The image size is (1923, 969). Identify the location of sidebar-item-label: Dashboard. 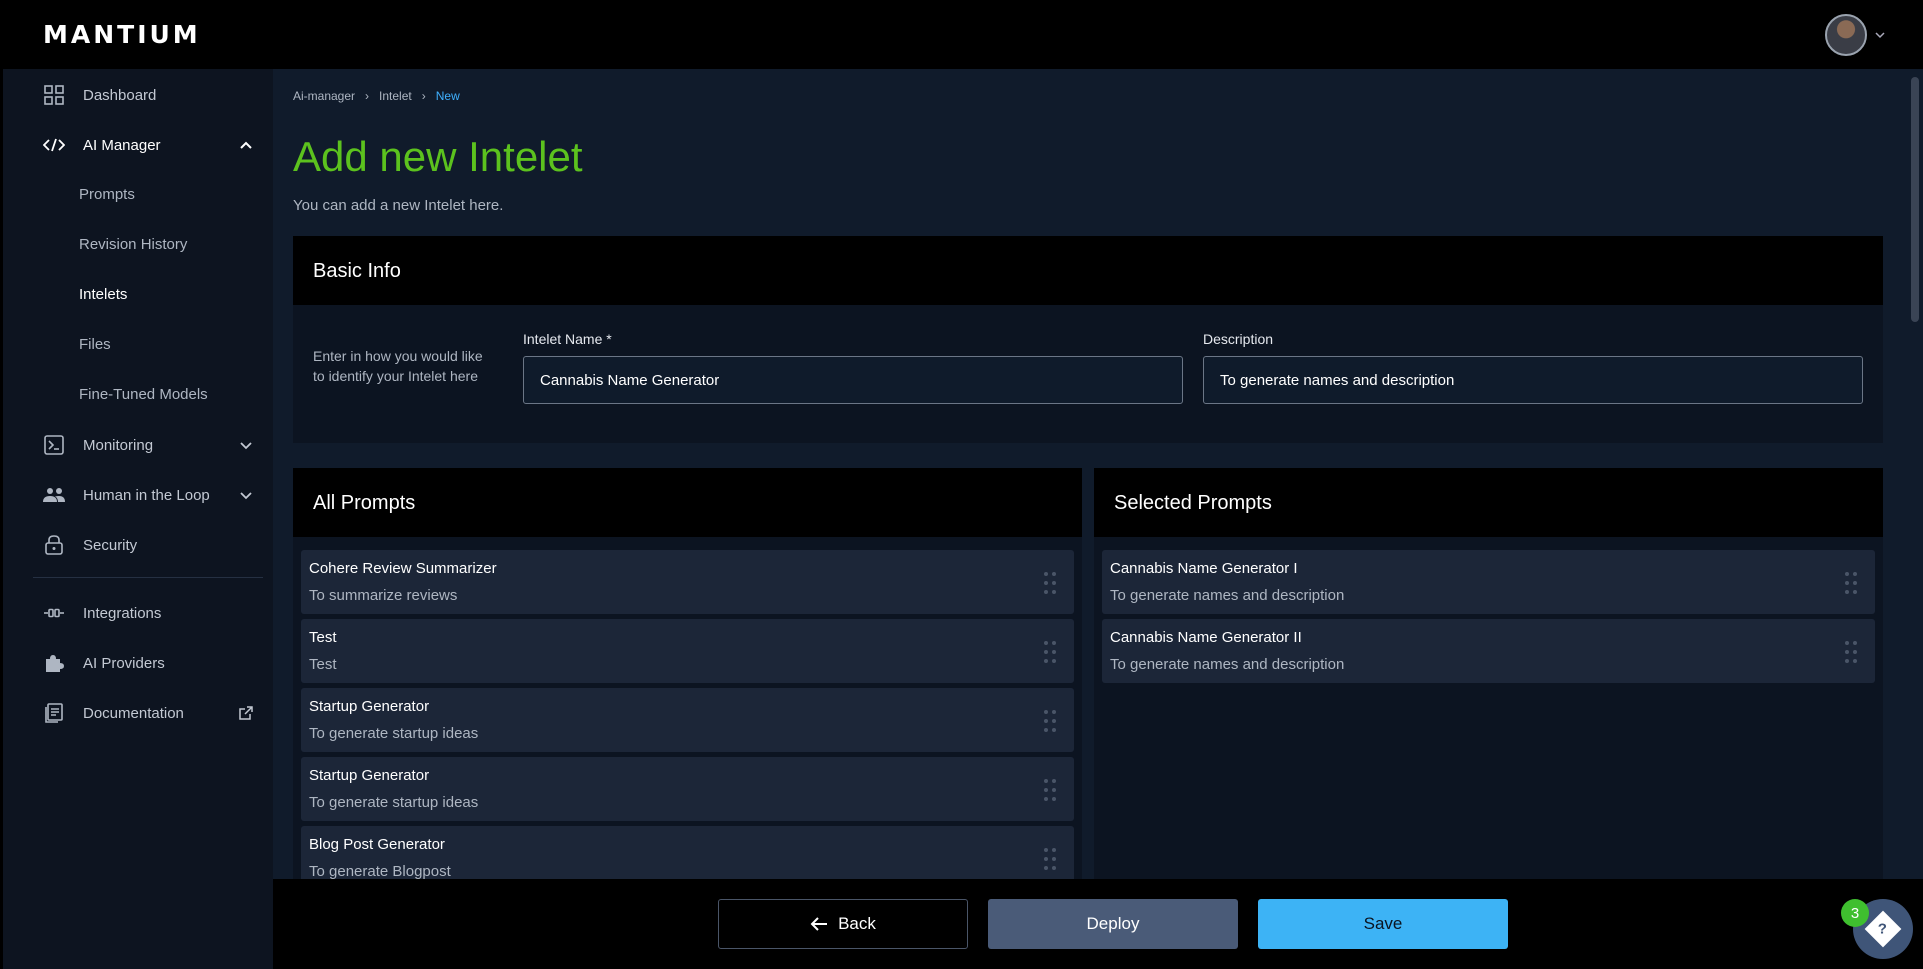
(120, 95).